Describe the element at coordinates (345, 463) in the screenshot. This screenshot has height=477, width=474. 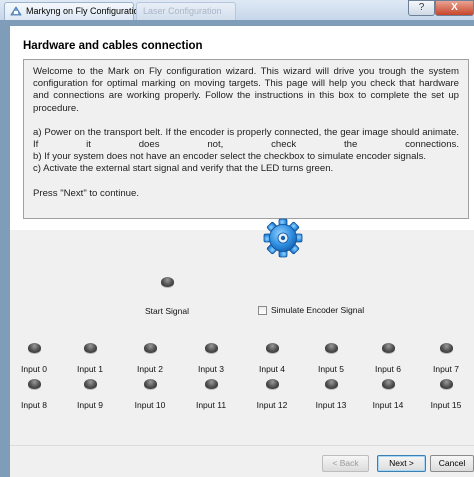
I see `back-button: < Back` at that location.